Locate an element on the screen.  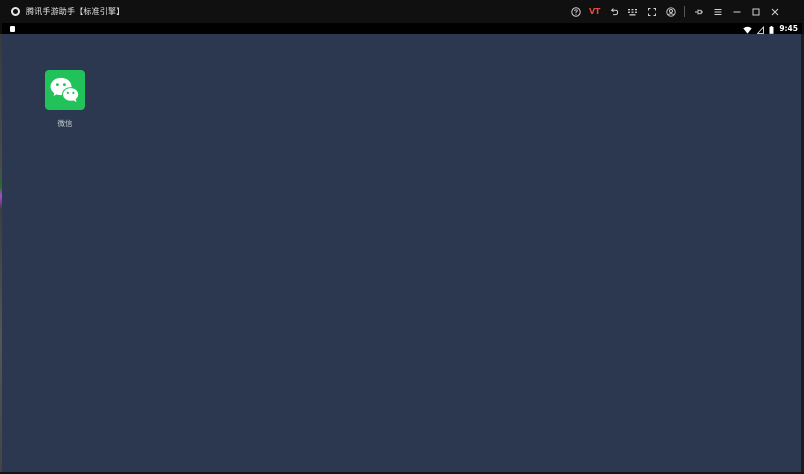
app-shortcut-wechat: 微信 is located at coordinates (65, 99).